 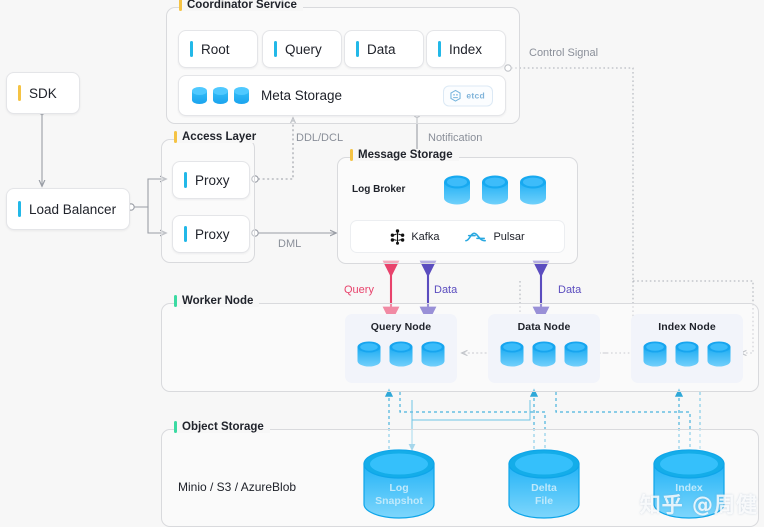 I want to click on node-label: Index Node, so click(x=687, y=327).